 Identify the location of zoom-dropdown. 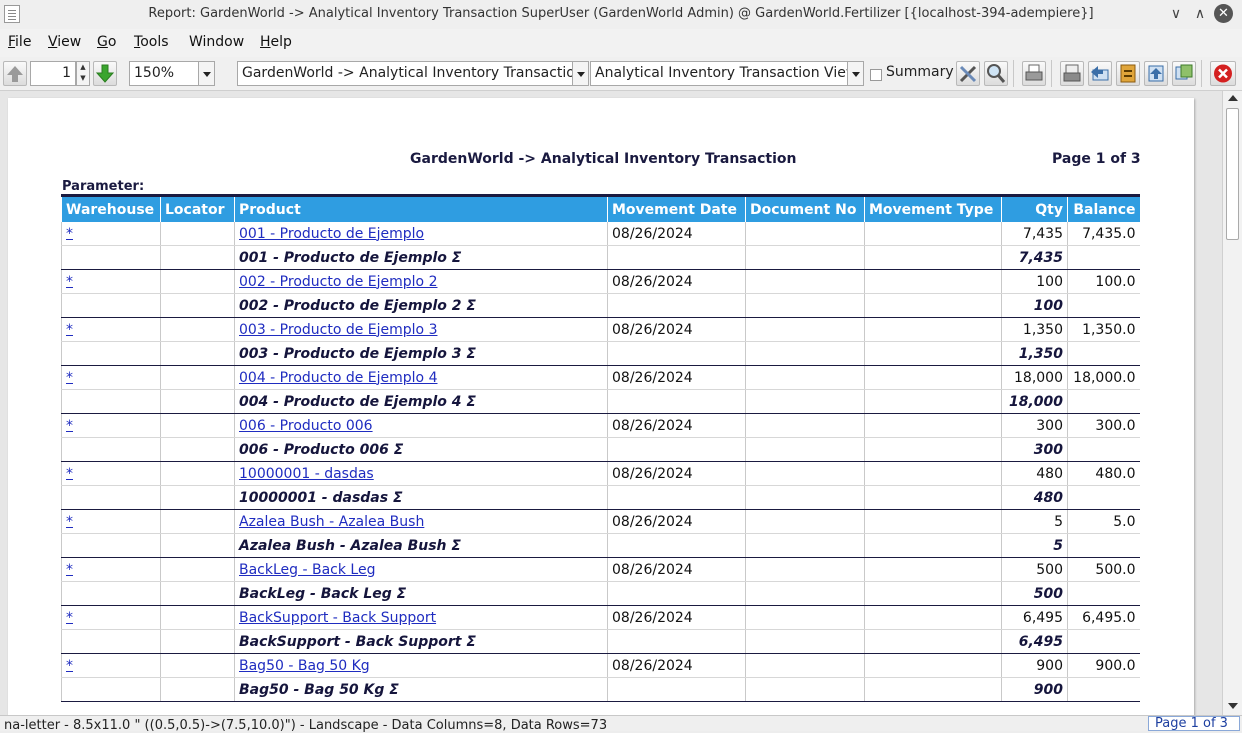
(207, 73).